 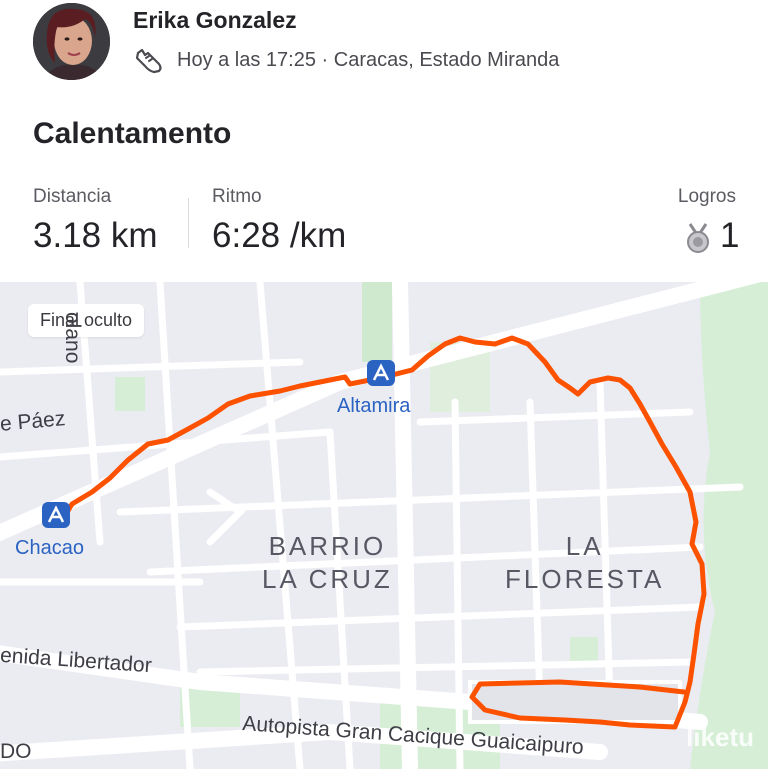 I want to click on privacy-chip: Final oculto, so click(x=86, y=320).